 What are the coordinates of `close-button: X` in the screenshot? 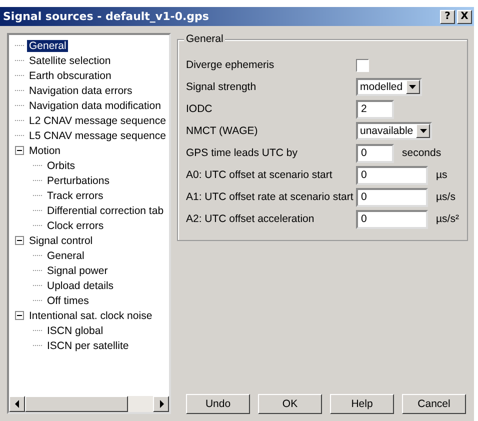 It's located at (464, 17).